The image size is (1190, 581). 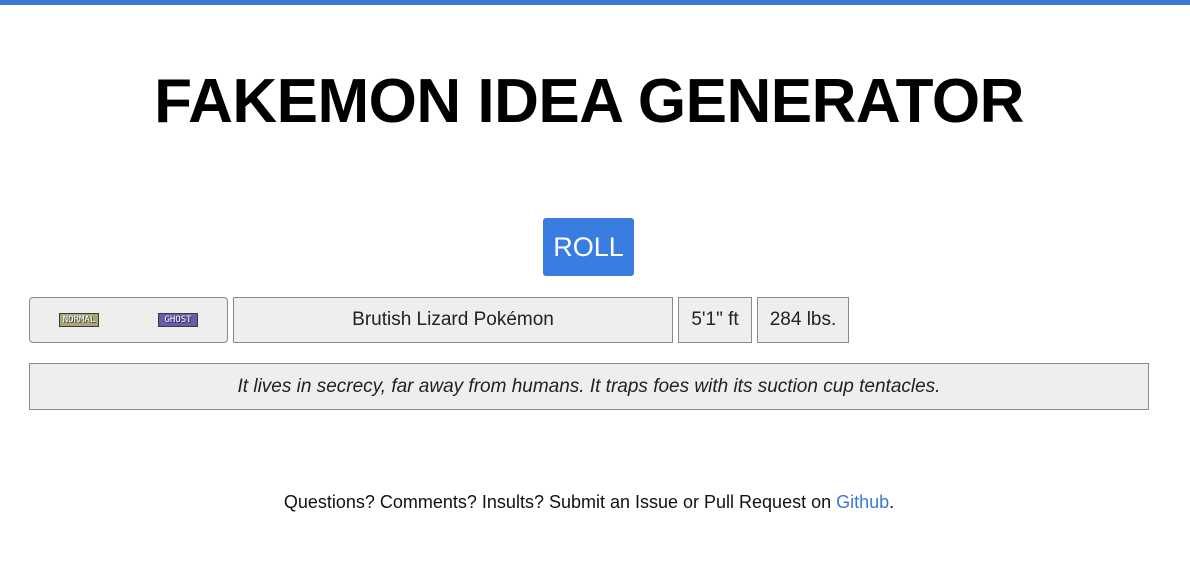 I want to click on footer-period: ., so click(x=892, y=502).